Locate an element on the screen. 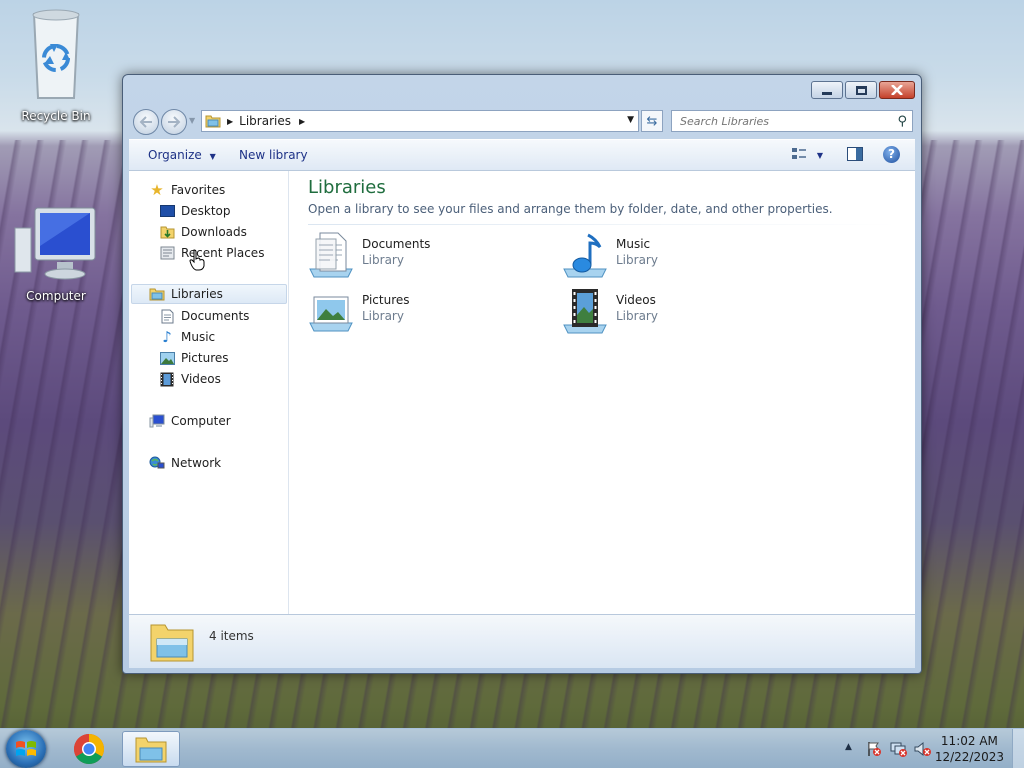 This screenshot has width=1024, height=768. preview-pane-icon is located at coordinates (855, 154).